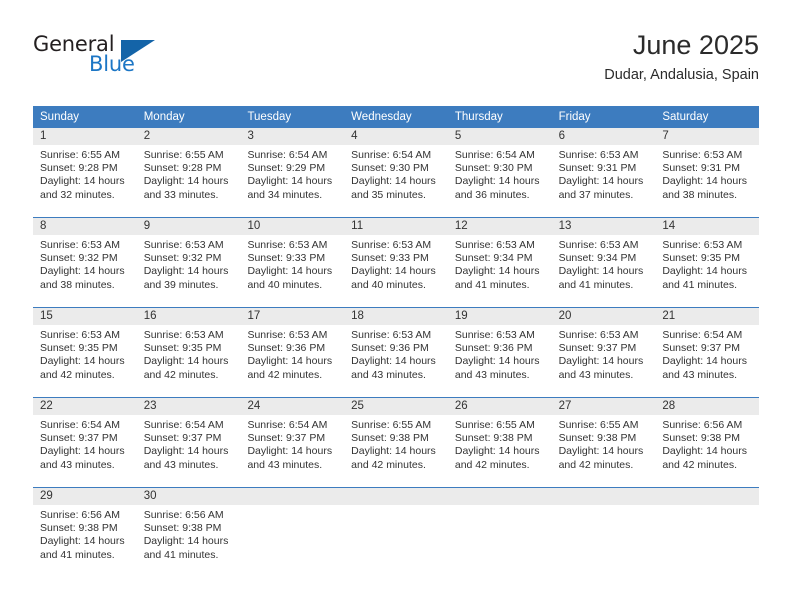 The height and width of the screenshot is (612, 792). What do you see at coordinates (390, 258) in the screenshot?
I see `sunset-text: Sunset: 9:33 PM` at bounding box center [390, 258].